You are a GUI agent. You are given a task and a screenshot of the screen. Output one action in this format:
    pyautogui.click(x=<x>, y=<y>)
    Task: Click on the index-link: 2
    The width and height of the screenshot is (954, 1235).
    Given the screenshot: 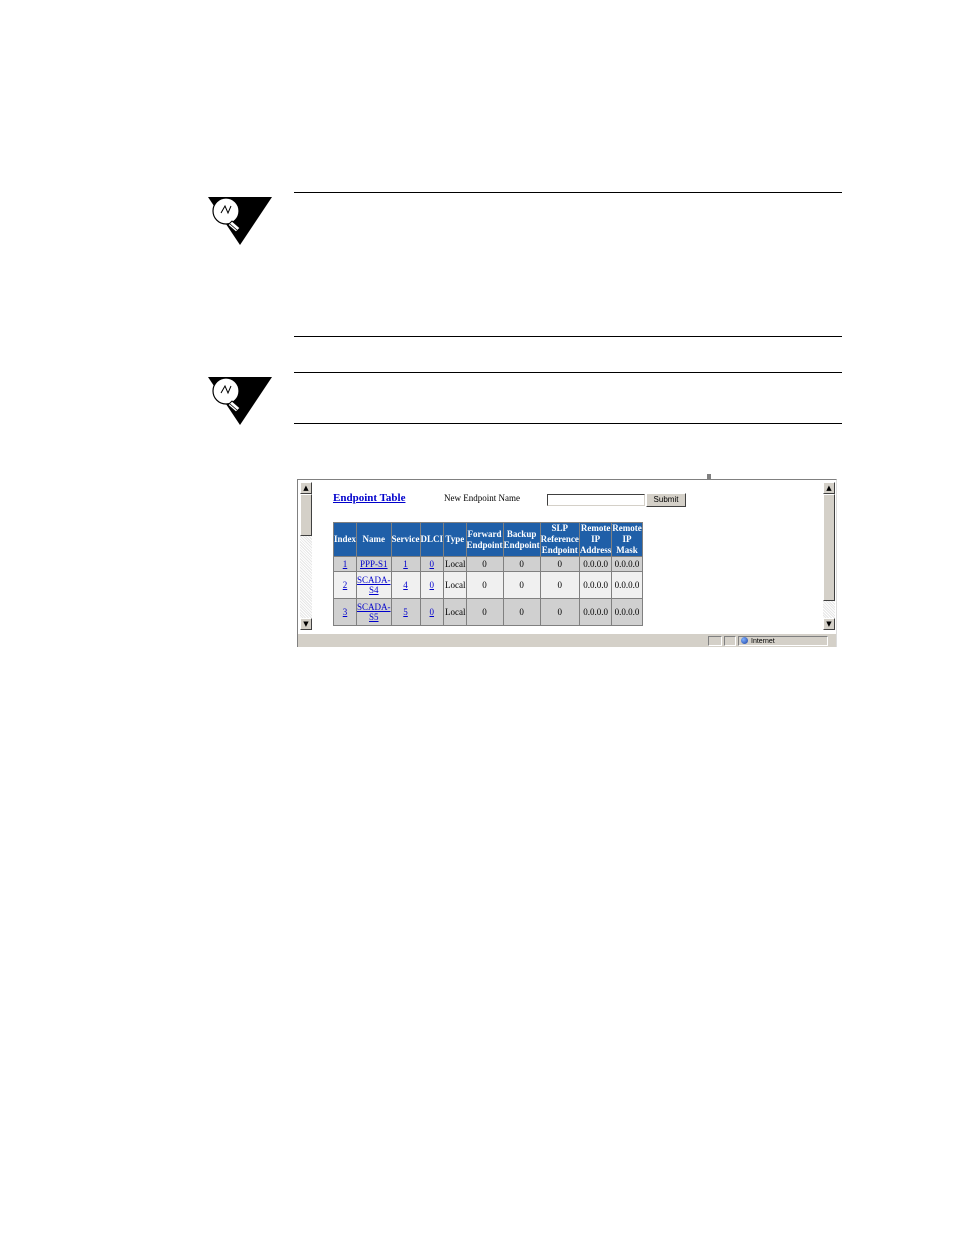 What is the action you would take?
    pyautogui.click(x=345, y=585)
    